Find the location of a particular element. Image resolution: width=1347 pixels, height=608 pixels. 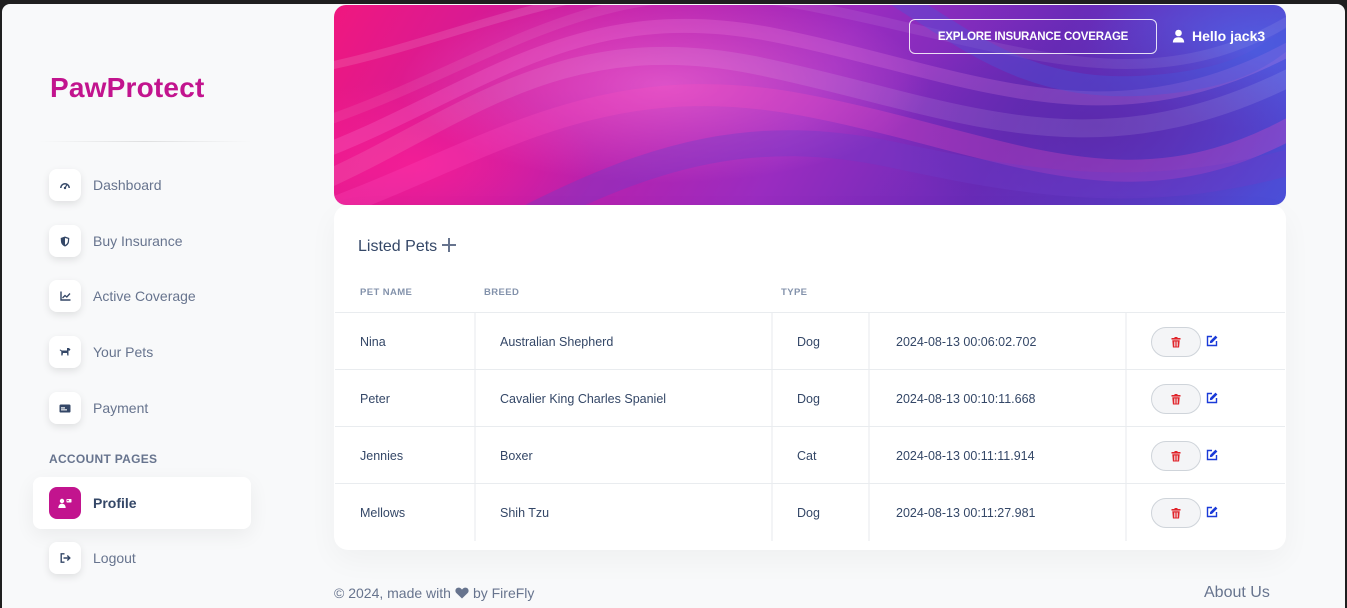

pet-name-cell: Mellows is located at coordinates (383, 512).